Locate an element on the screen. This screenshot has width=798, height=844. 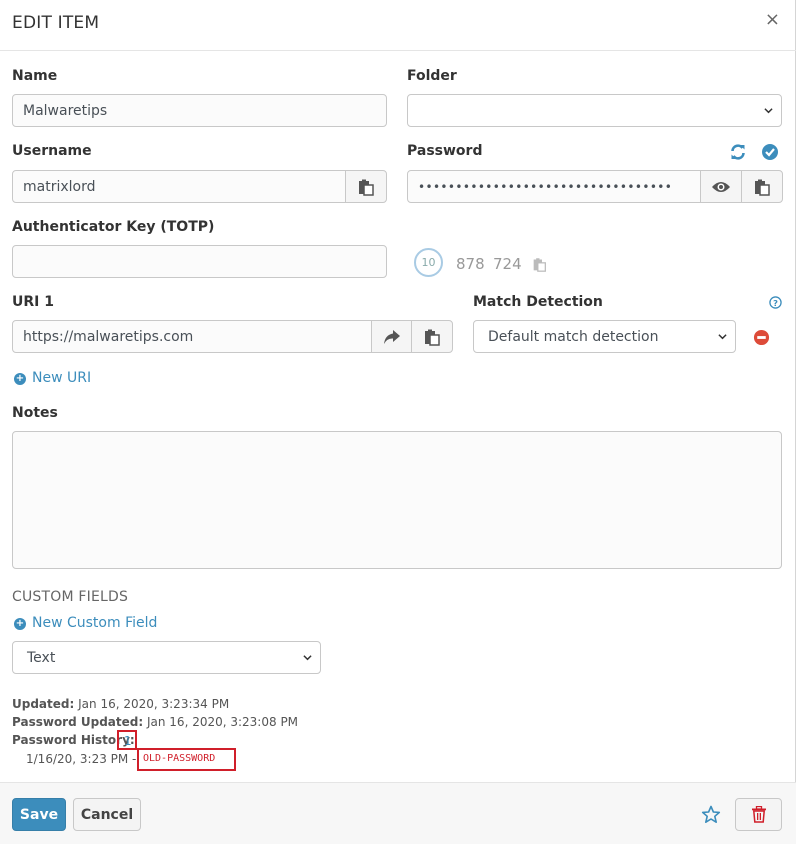
new-uri-link: + New URI is located at coordinates (52, 378).